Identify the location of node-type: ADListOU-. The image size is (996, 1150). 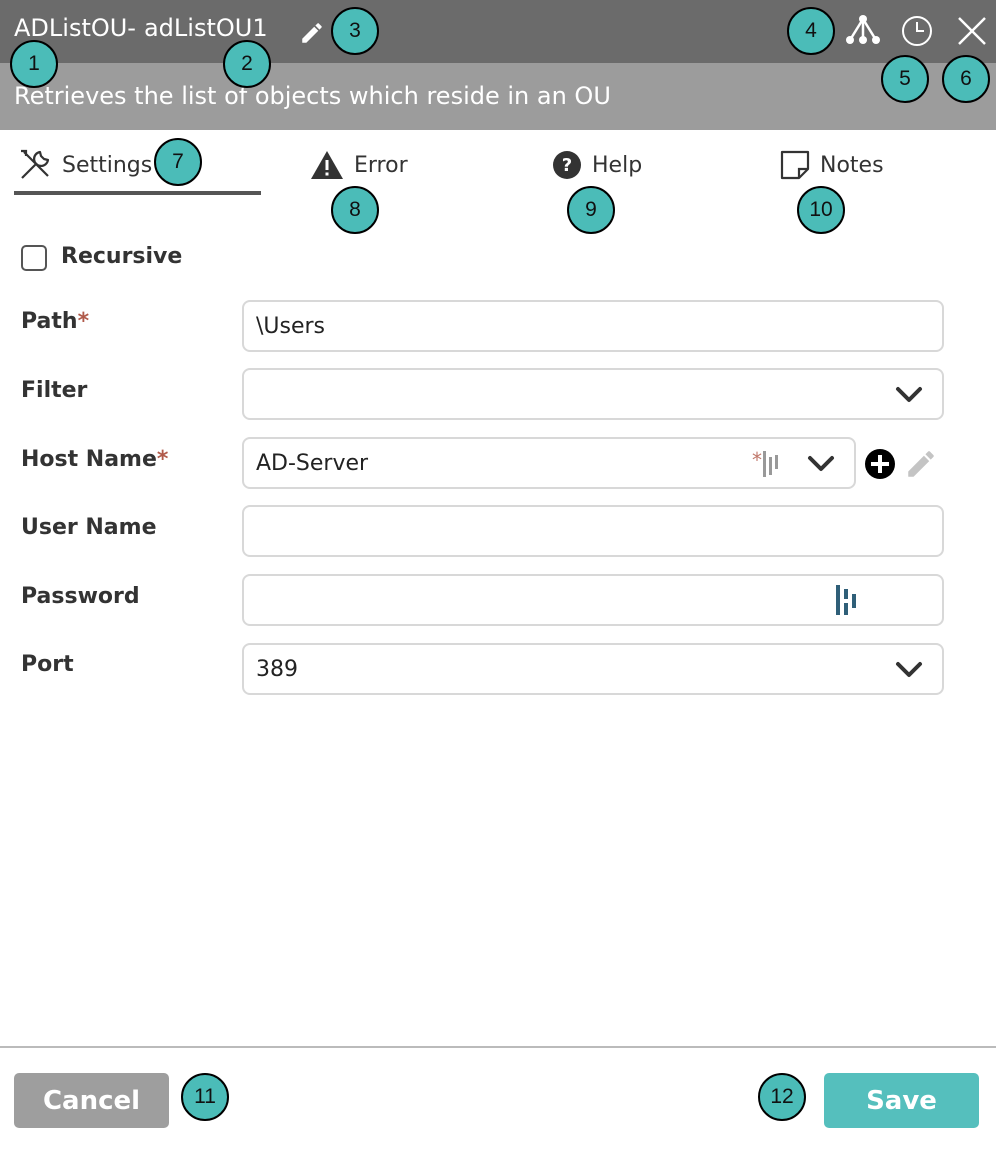
(75, 28).